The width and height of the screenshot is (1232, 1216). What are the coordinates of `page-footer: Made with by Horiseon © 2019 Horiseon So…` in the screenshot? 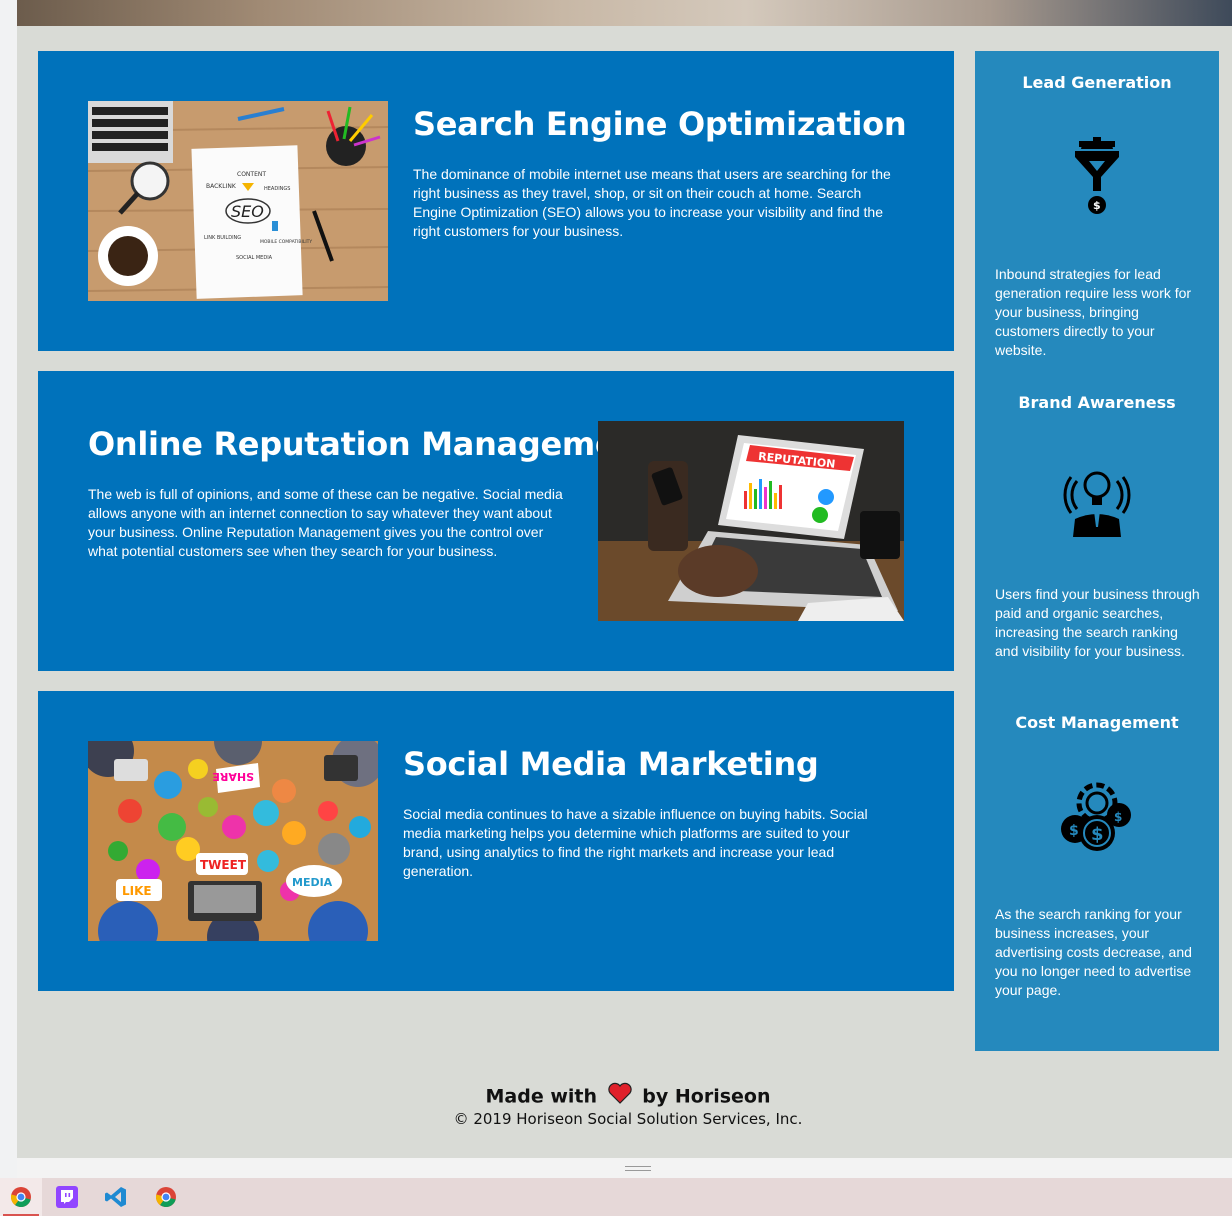 It's located at (624, 1105).